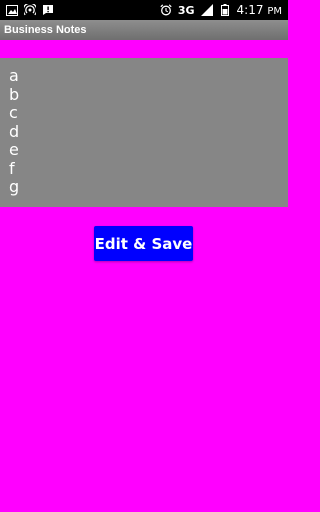 This screenshot has width=320, height=512. I want to click on status-left-icons, so click(30, 10).